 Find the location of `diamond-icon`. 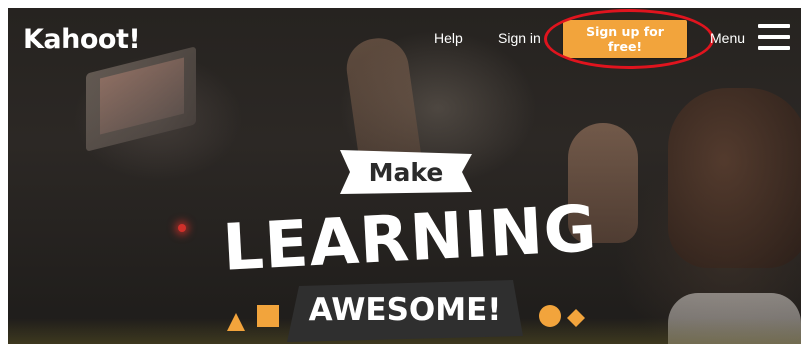

diamond-icon is located at coordinates (576, 318).